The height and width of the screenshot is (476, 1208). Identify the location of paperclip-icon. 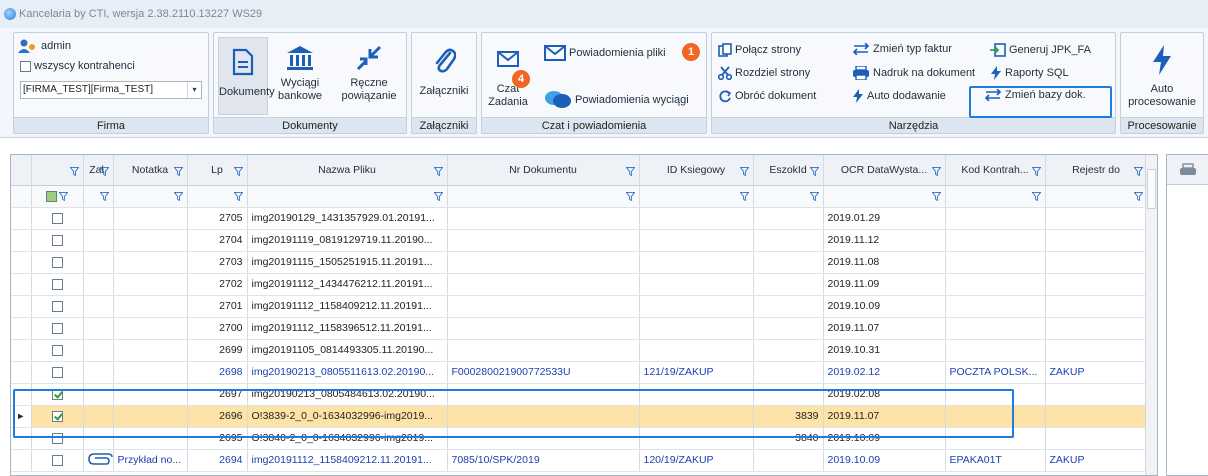
(100, 458).